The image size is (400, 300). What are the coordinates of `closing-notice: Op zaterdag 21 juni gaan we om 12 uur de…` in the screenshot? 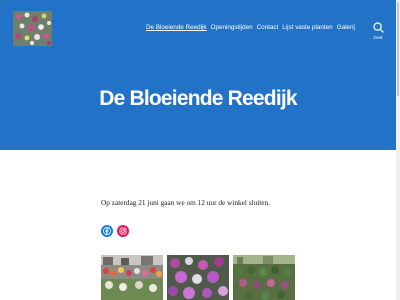 It's located at (186, 202).